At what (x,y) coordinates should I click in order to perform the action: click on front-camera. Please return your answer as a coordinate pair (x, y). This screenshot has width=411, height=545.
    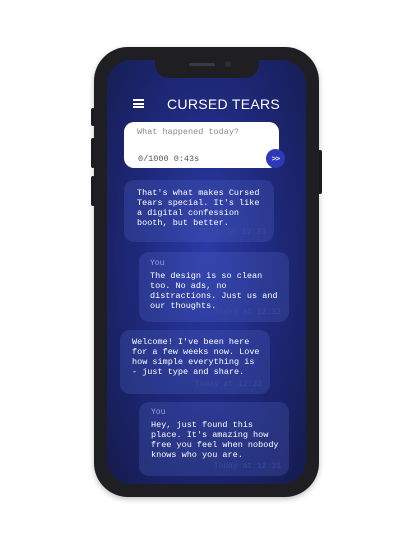
    Looking at the image, I should click on (227, 64).